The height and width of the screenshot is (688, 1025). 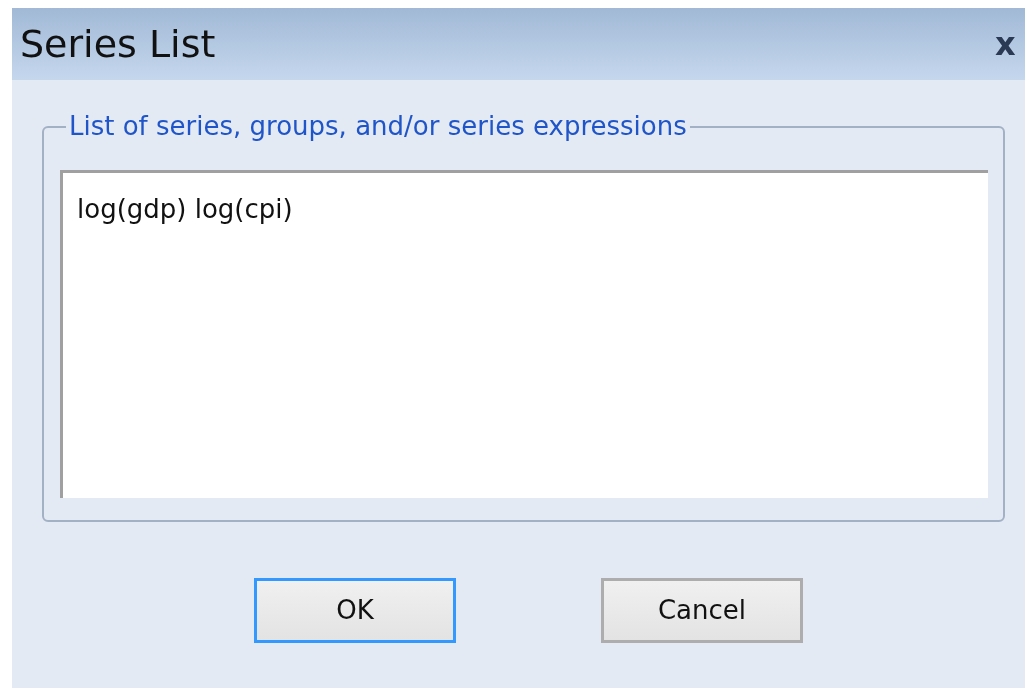 I want to click on window-title: Series List, so click(x=118, y=44).